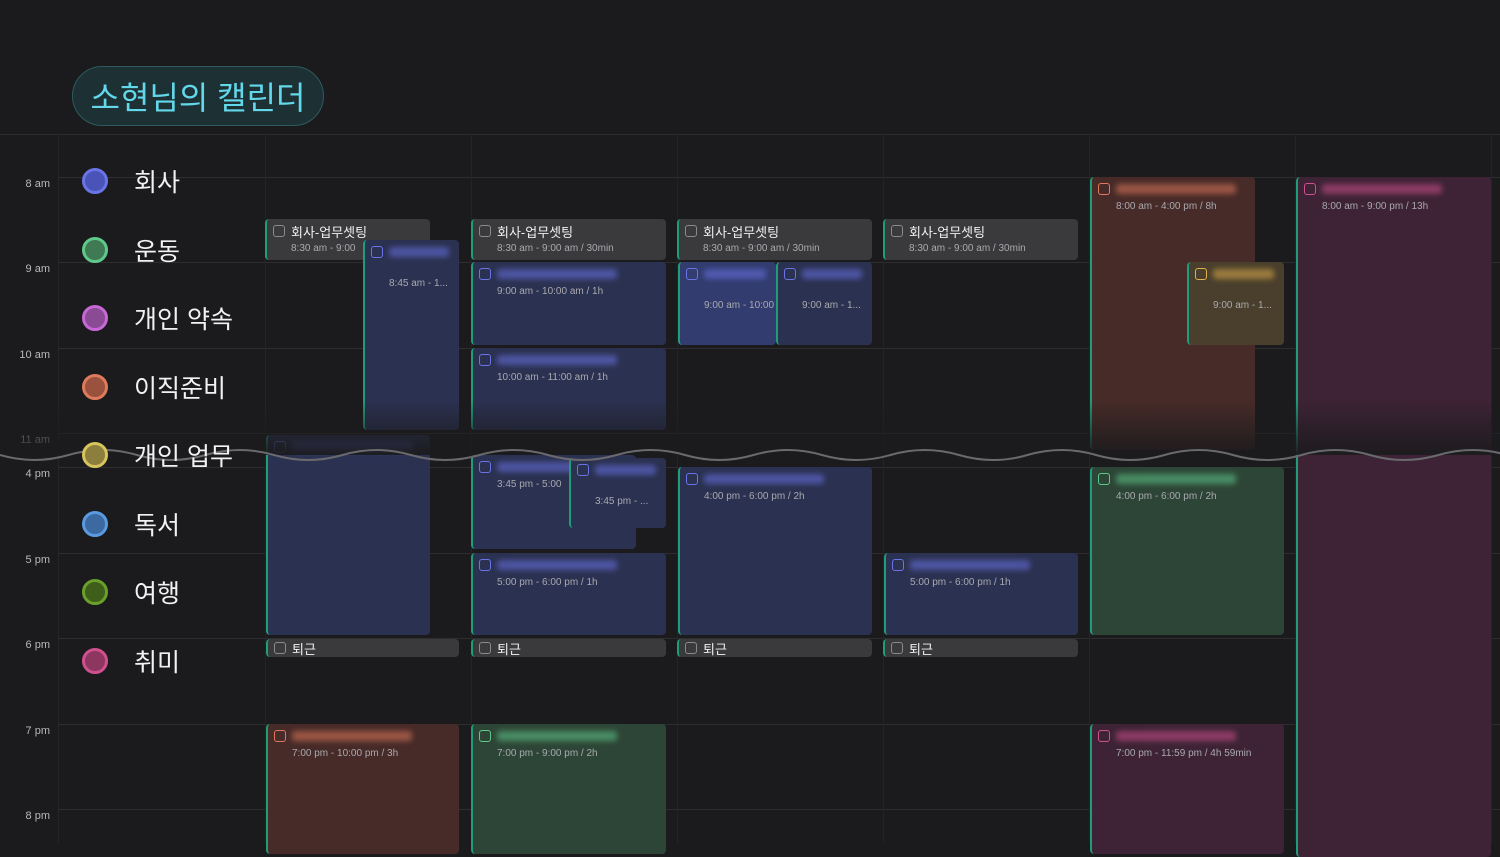 This screenshot has width=1500, height=857. I want to click on calendar-event: 7:00 pm - 9:00 pm / 2h, so click(568, 789).